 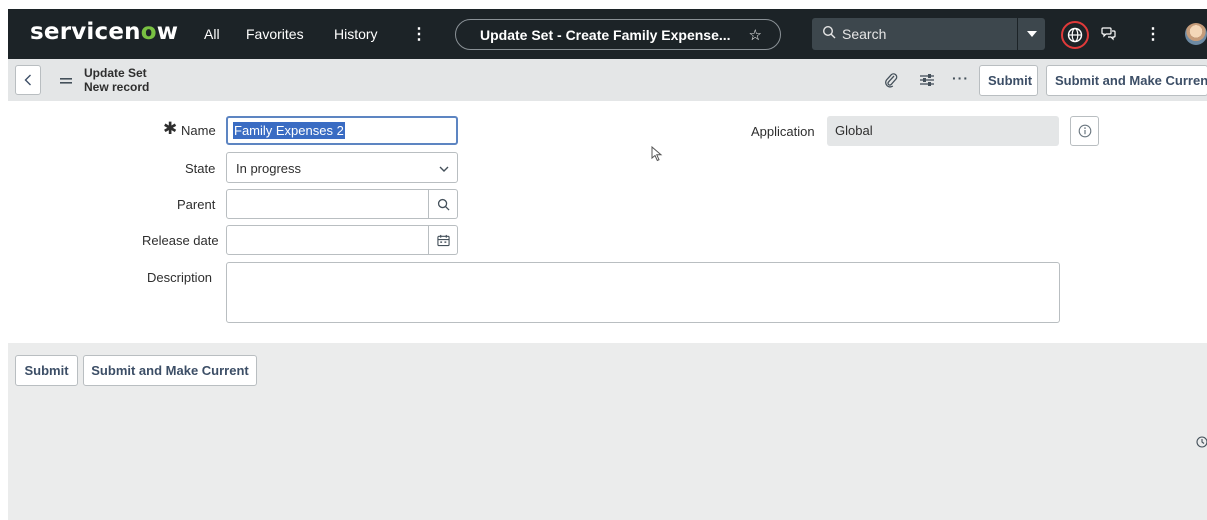 I want to click on hamburger-menu-icon, so click(x=66, y=83).